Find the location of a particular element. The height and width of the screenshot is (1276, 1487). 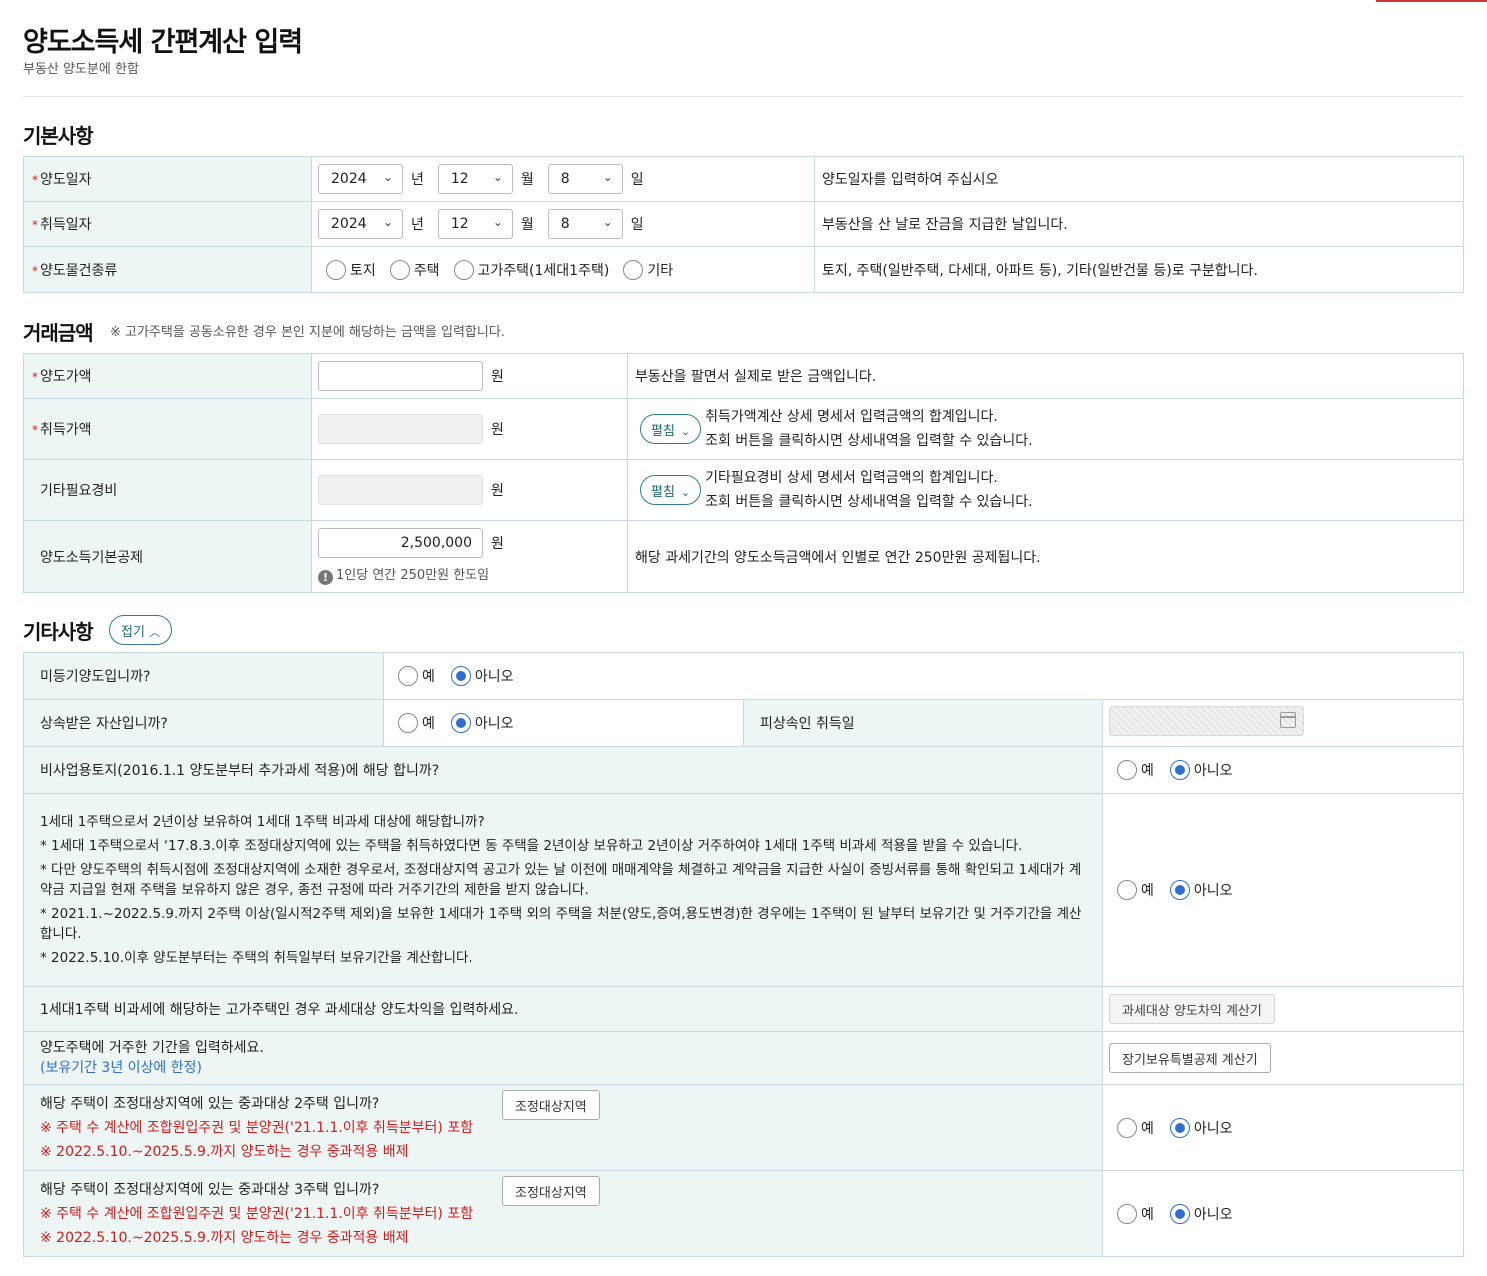

residence-sub: (보유기간 3년 이상에 한정) is located at coordinates (121, 1068).